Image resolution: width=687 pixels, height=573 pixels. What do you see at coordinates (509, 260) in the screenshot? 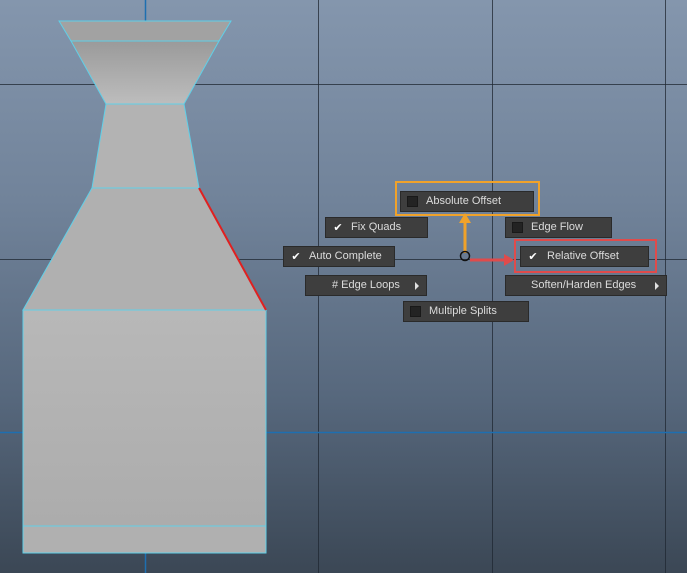
I see `arrow-right-head` at bounding box center [509, 260].